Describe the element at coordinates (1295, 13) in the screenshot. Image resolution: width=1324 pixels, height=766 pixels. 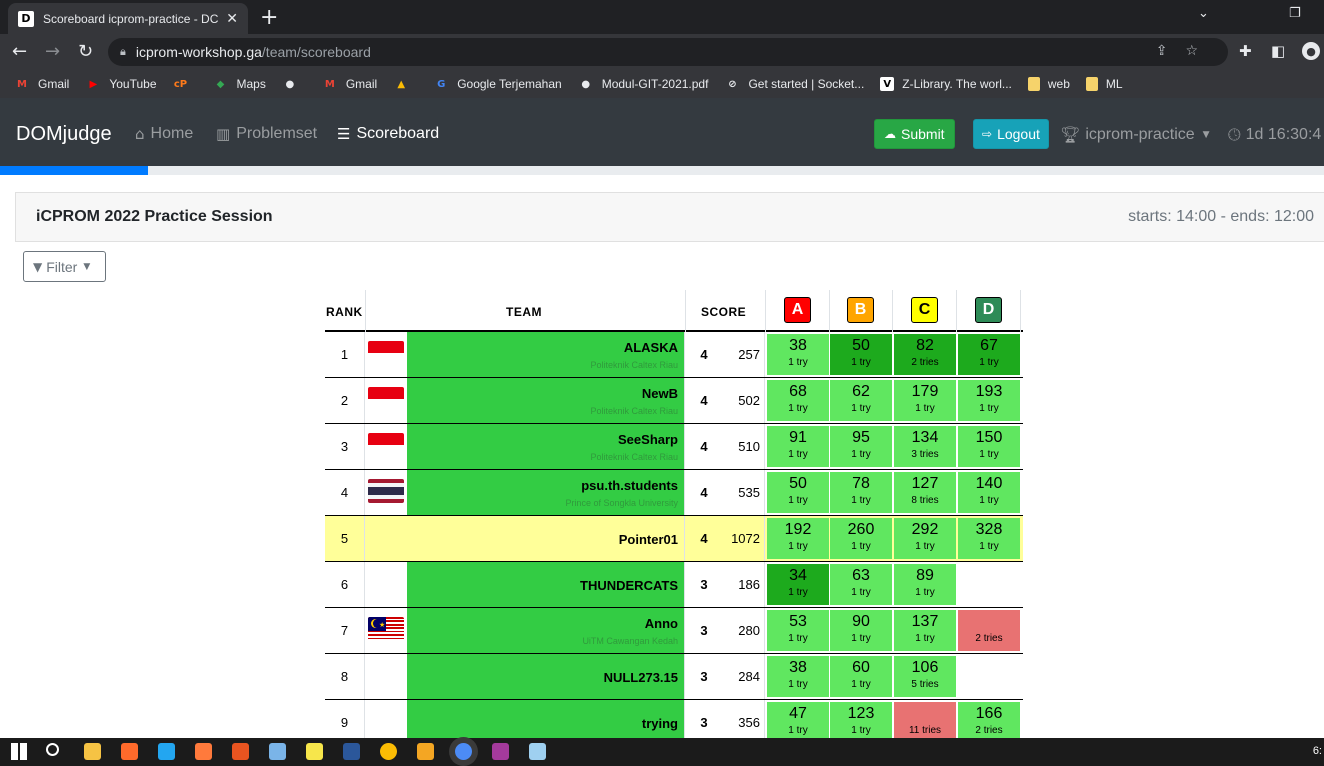
I see `restore-window-icon: ❐` at that location.